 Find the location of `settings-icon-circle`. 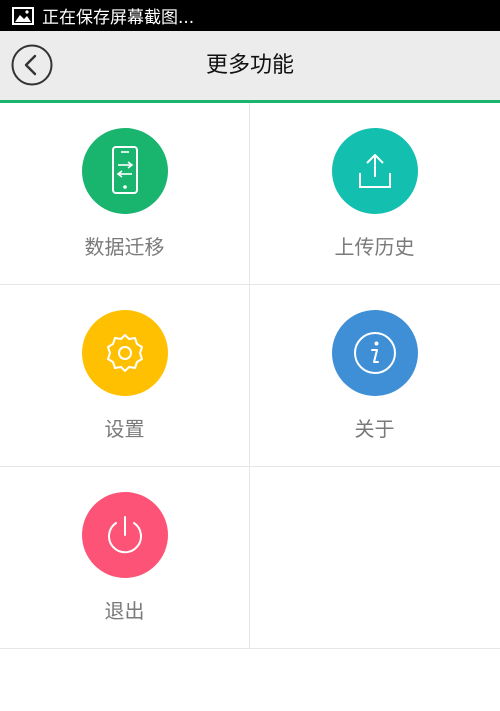

settings-icon-circle is located at coordinates (124, 353).